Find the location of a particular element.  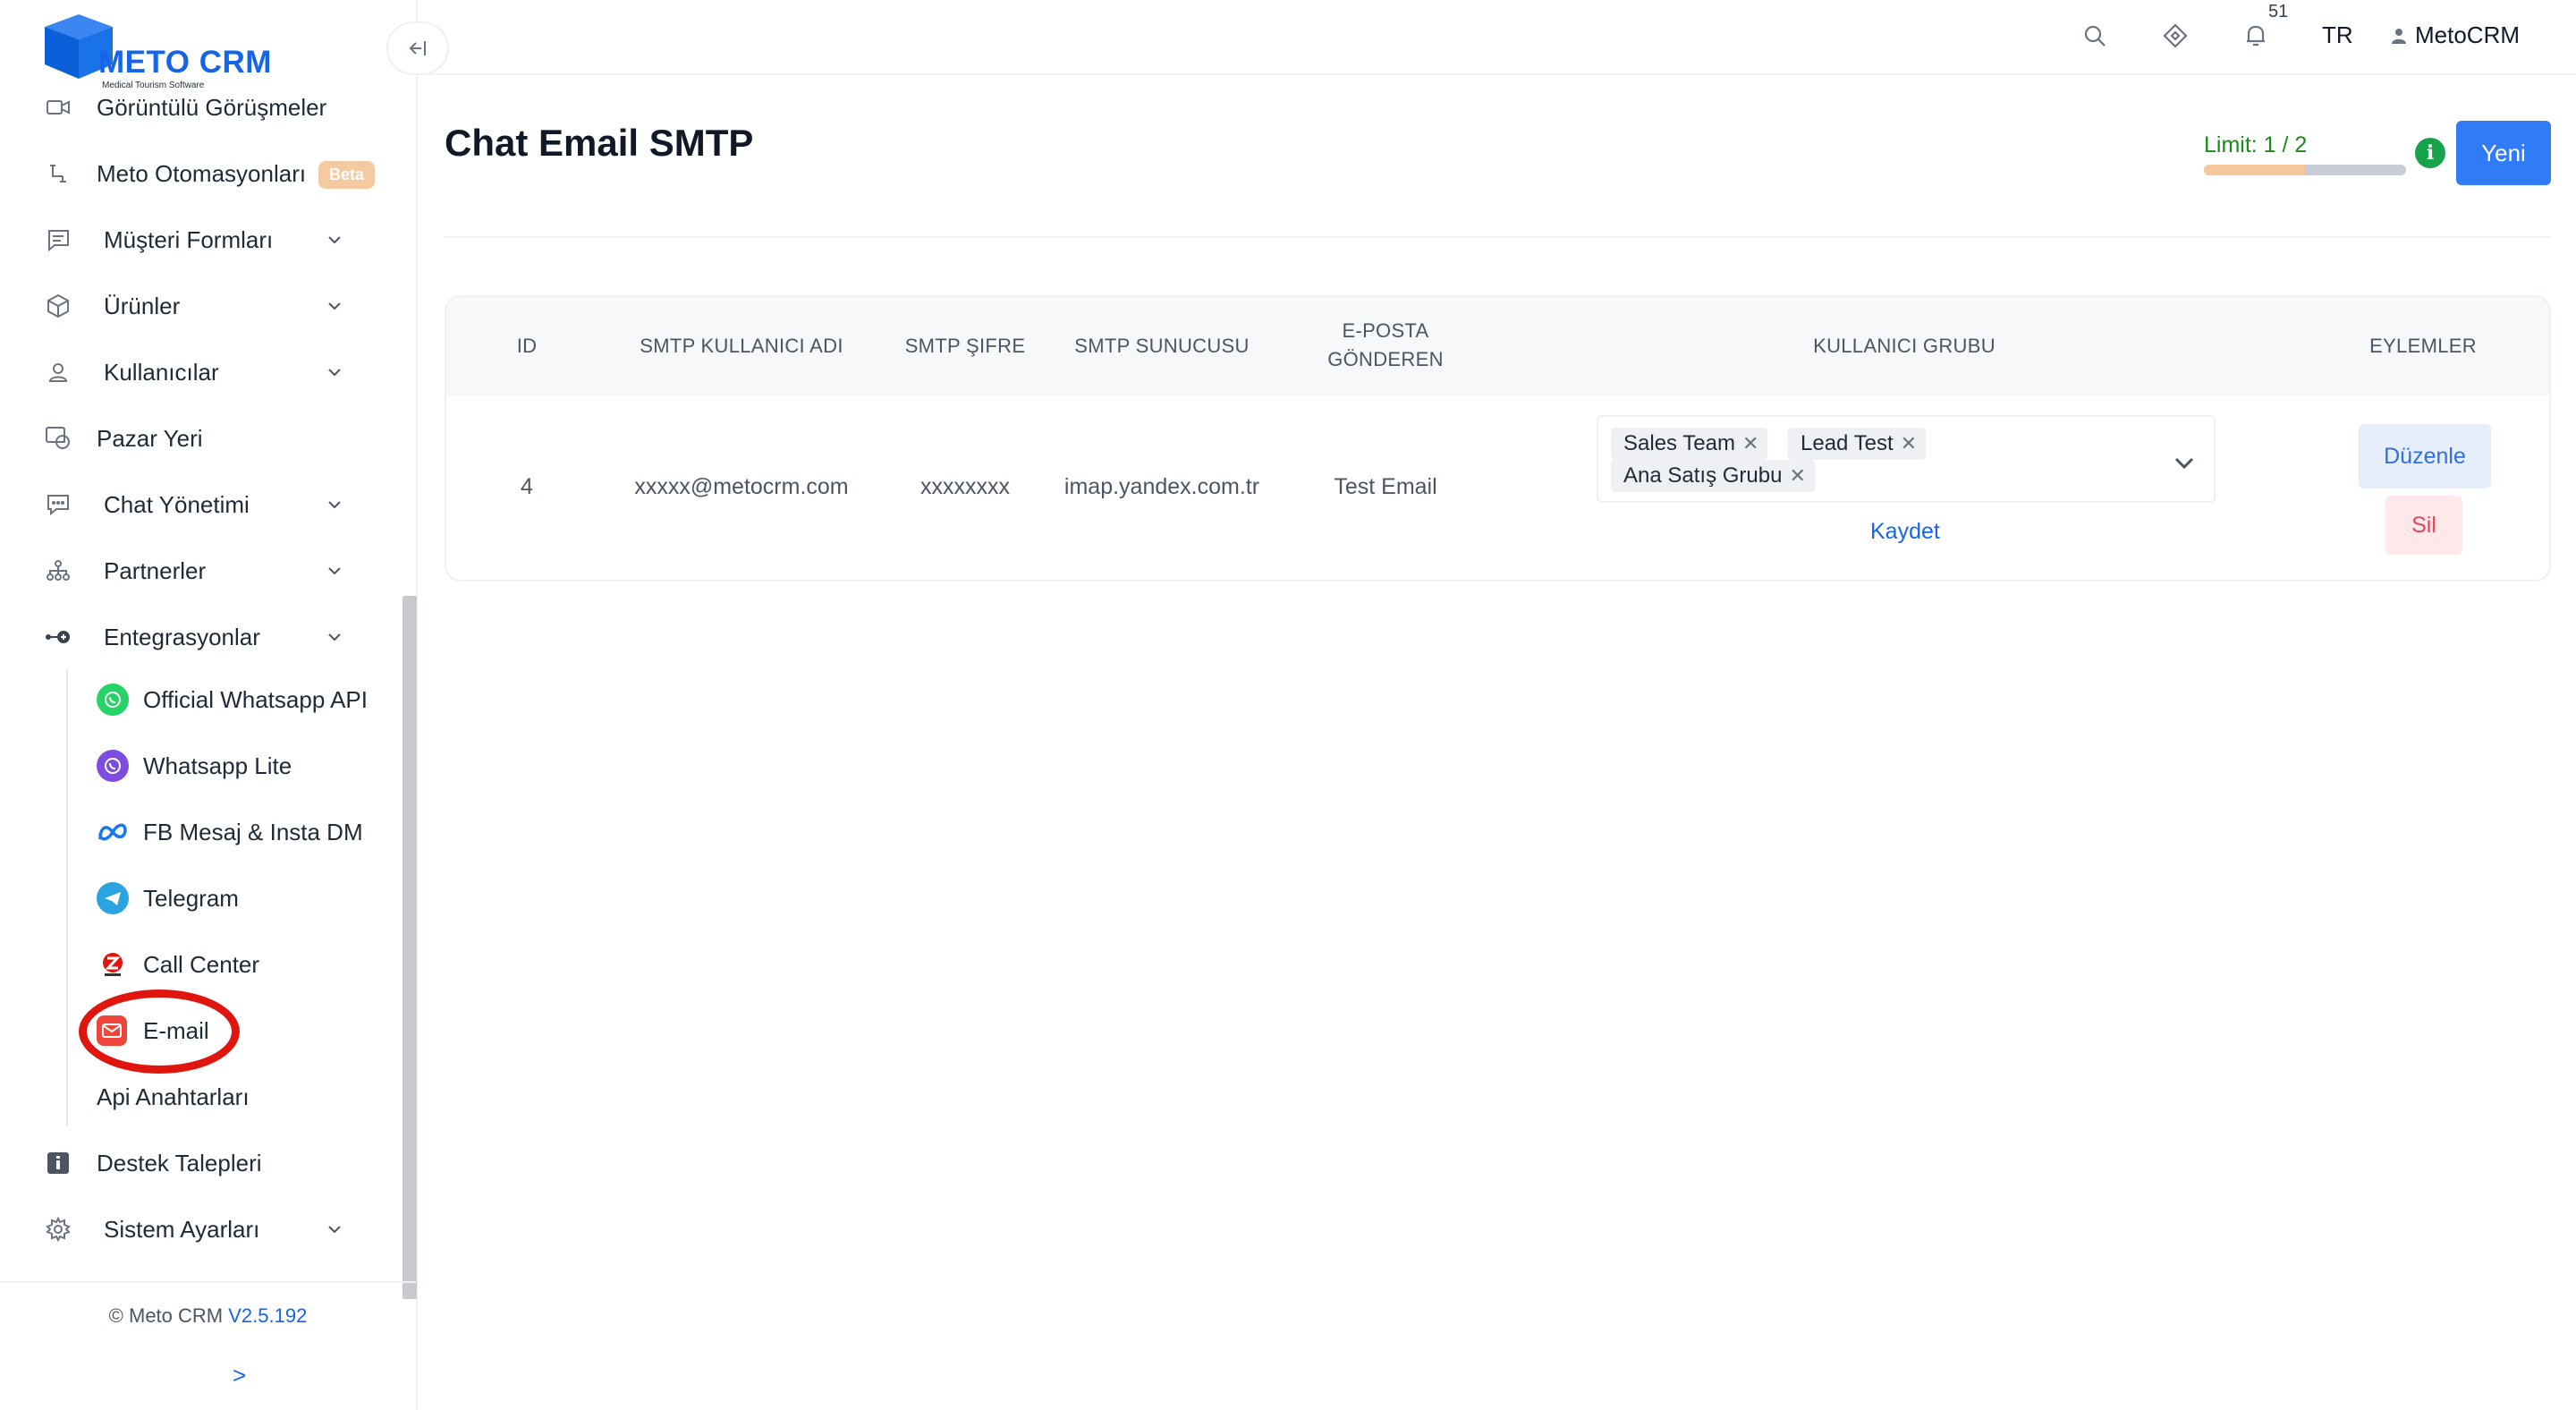

submenu-item-telegram: Telegram is located at coordinates (192, 898).